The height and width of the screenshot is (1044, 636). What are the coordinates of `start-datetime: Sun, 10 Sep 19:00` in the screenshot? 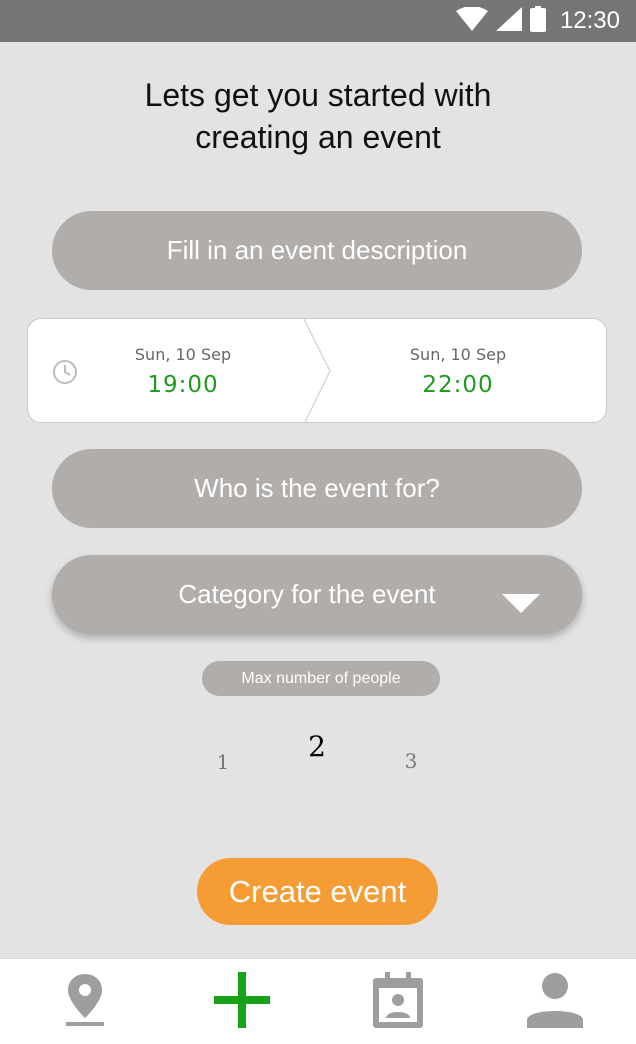 It's located at (183, 371).